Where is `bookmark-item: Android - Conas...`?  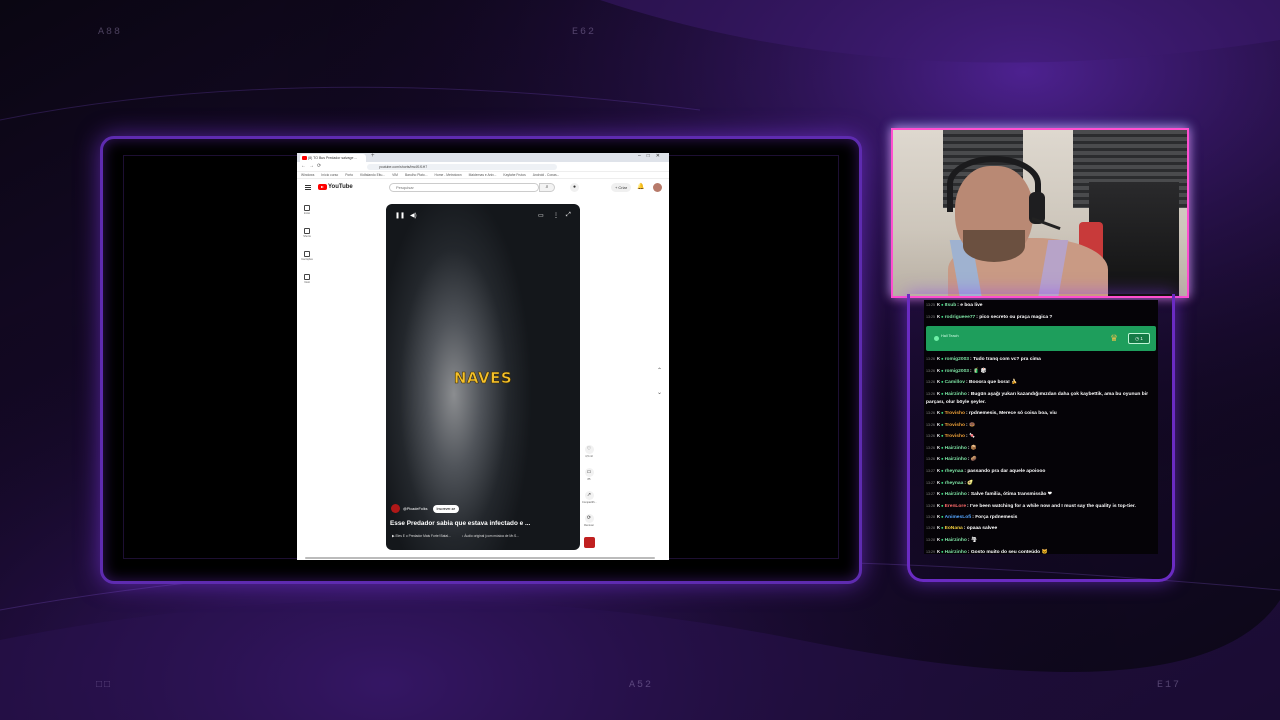 bookmark-item: Android - Conas... is located at coordinates (546, 175).